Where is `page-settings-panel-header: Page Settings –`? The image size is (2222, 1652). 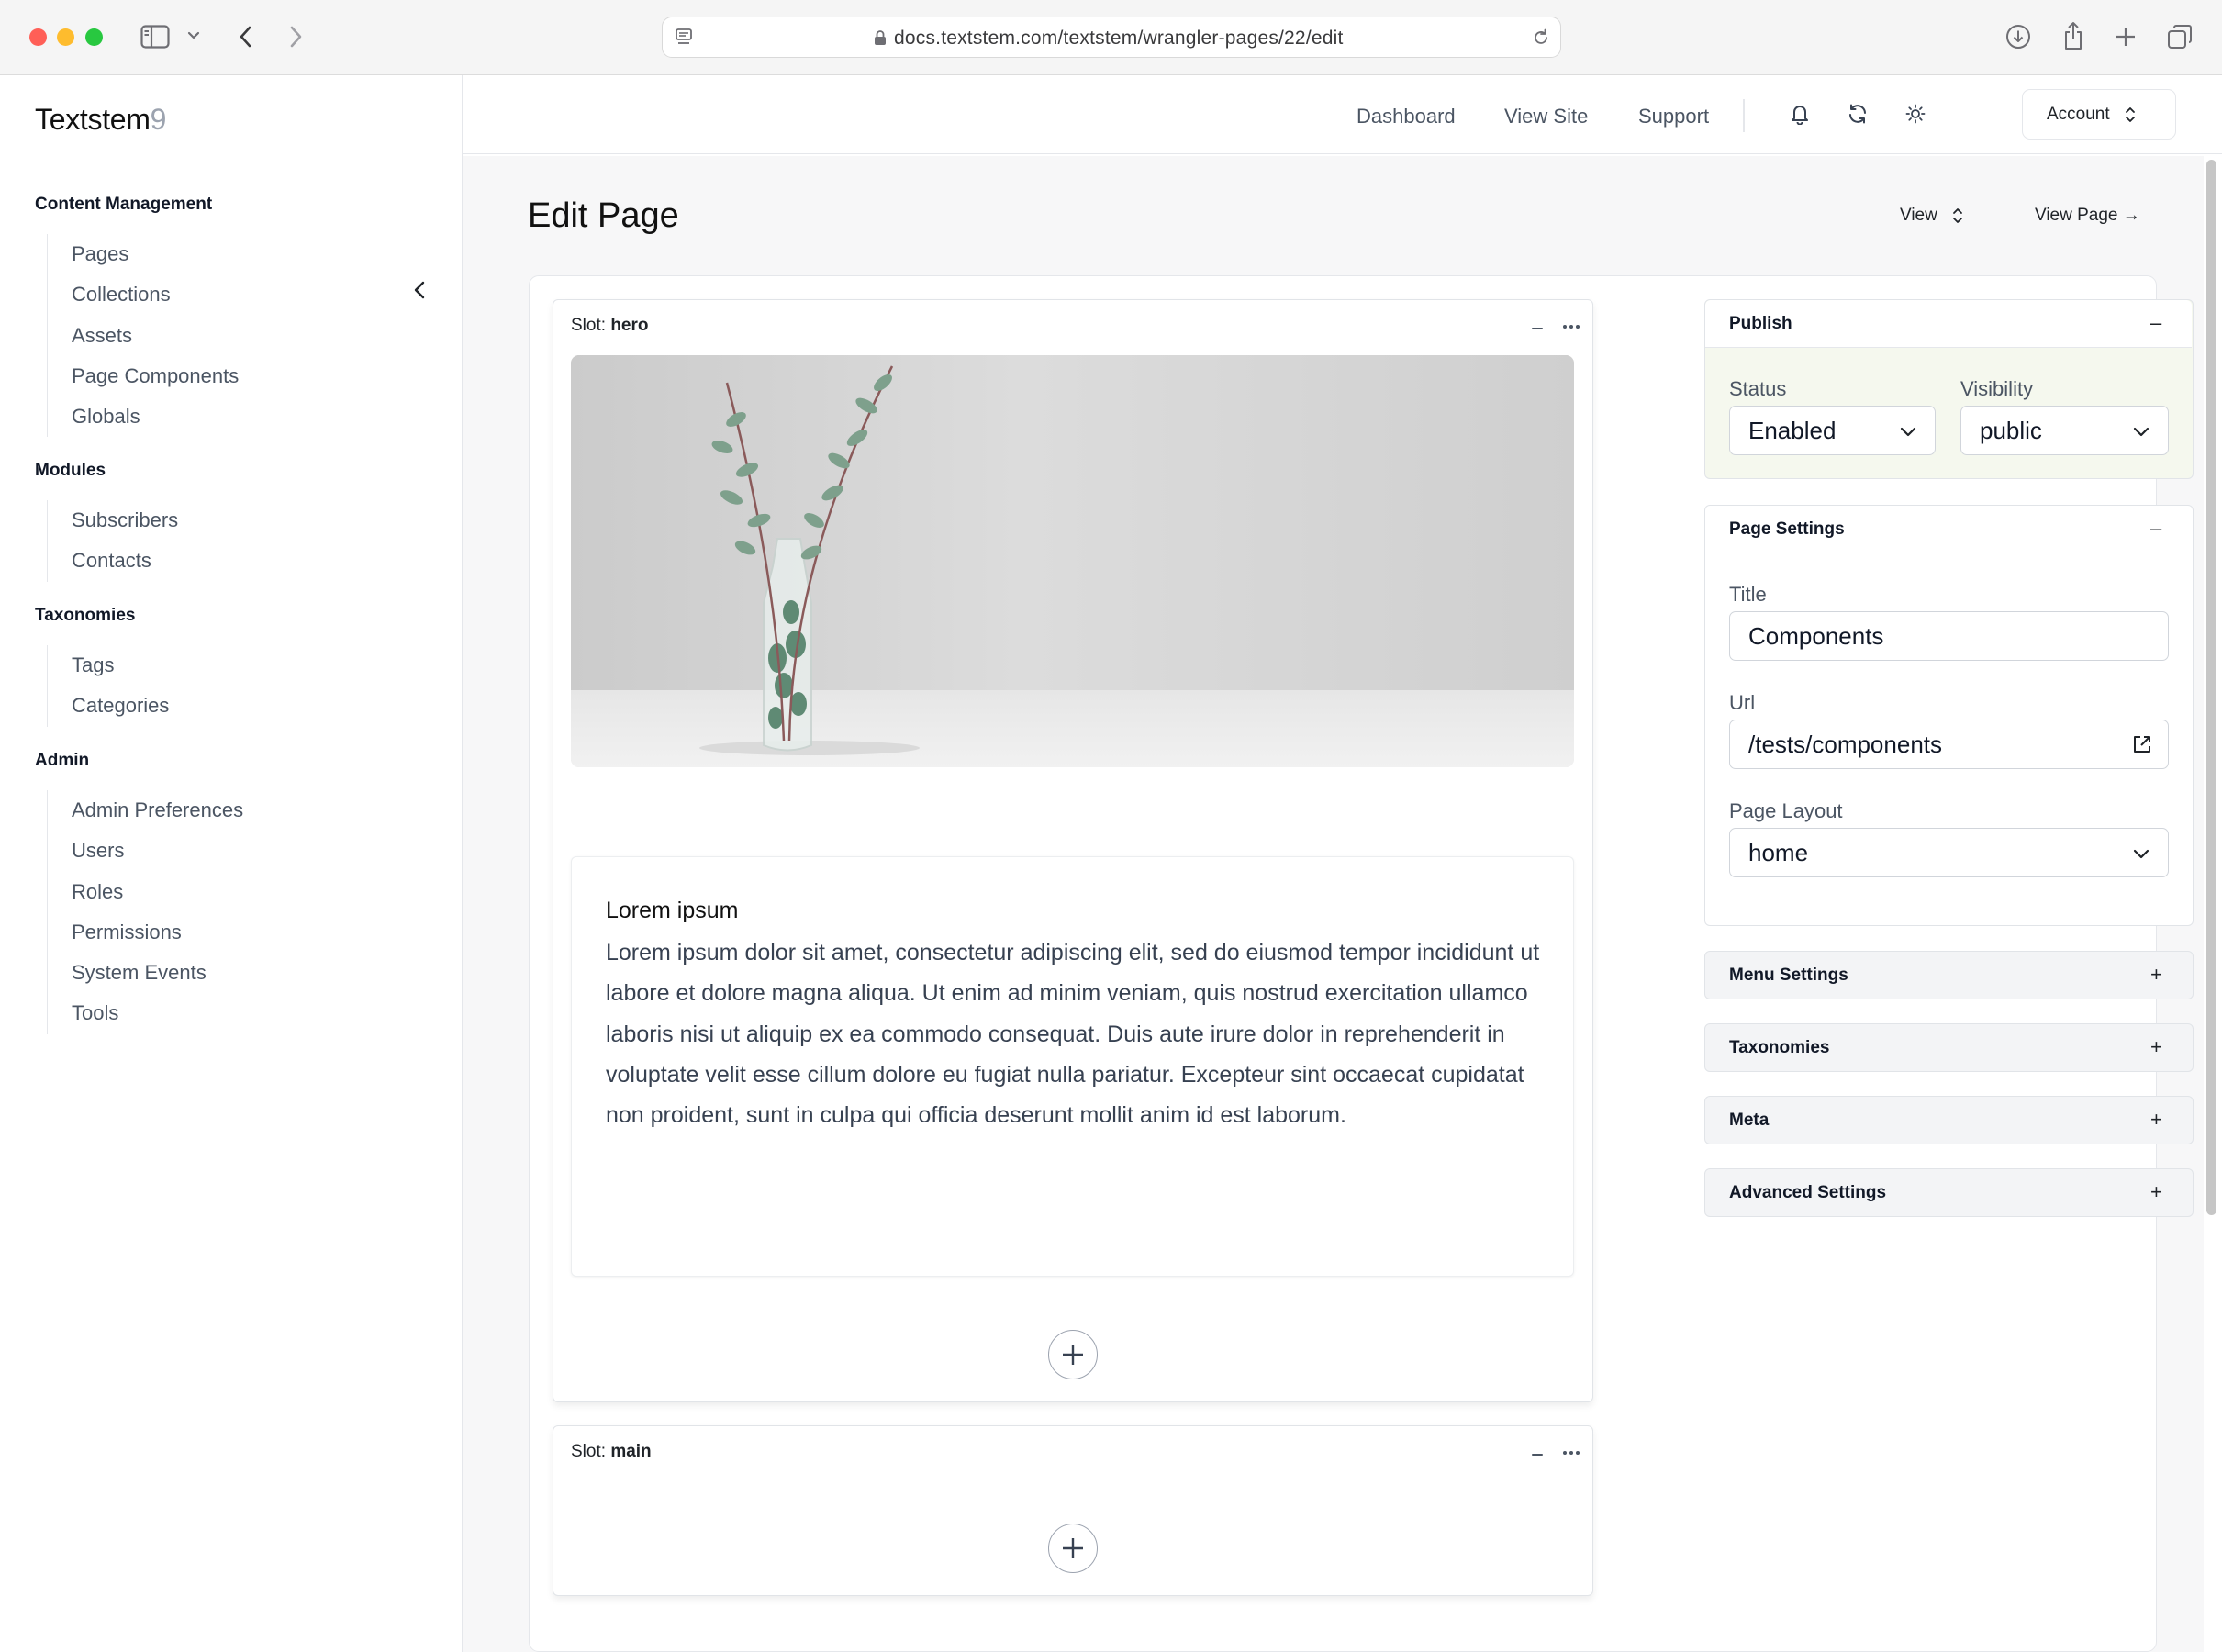 page-settings-panel-header: Page Settings – is located at coordinates (1948, 529).